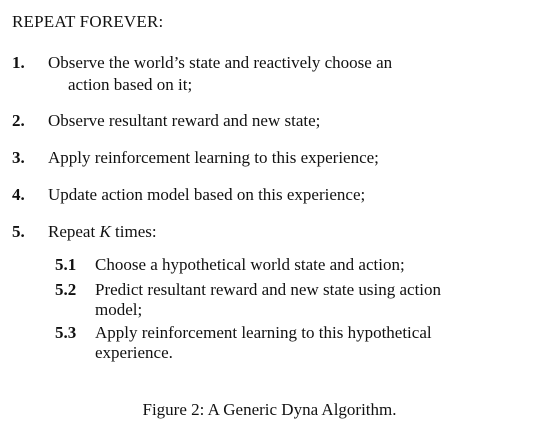  Describe the element at coordinates (18, 194) in the screenshot. I see `step-number: 4.` at that location.